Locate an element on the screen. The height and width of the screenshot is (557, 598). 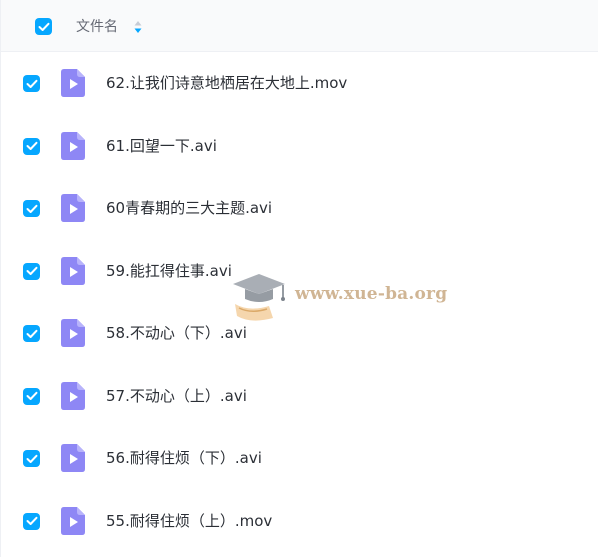
file-row: 58.不动心（下）.avi is located at coordinates (299, 333).